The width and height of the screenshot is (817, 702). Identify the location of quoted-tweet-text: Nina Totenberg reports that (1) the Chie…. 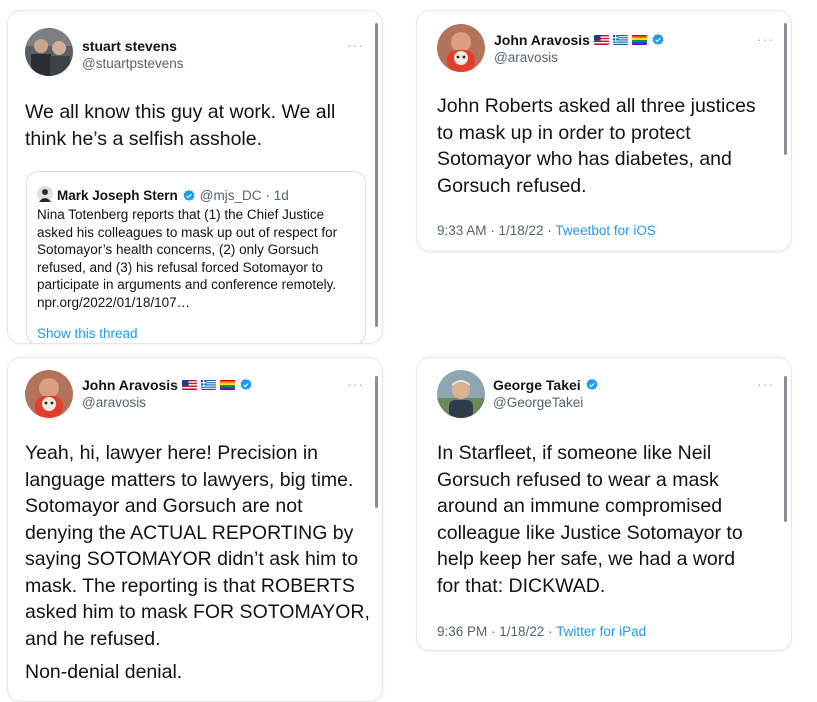
(187, 258).